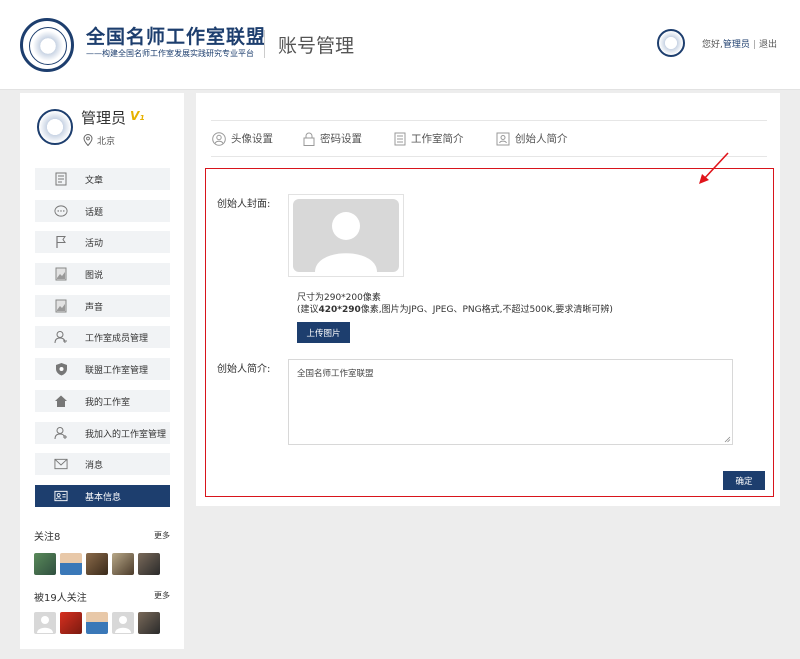 The image size is (800, 659). I want to click on sidebar-item-messages: 消息, so click(102, 464).